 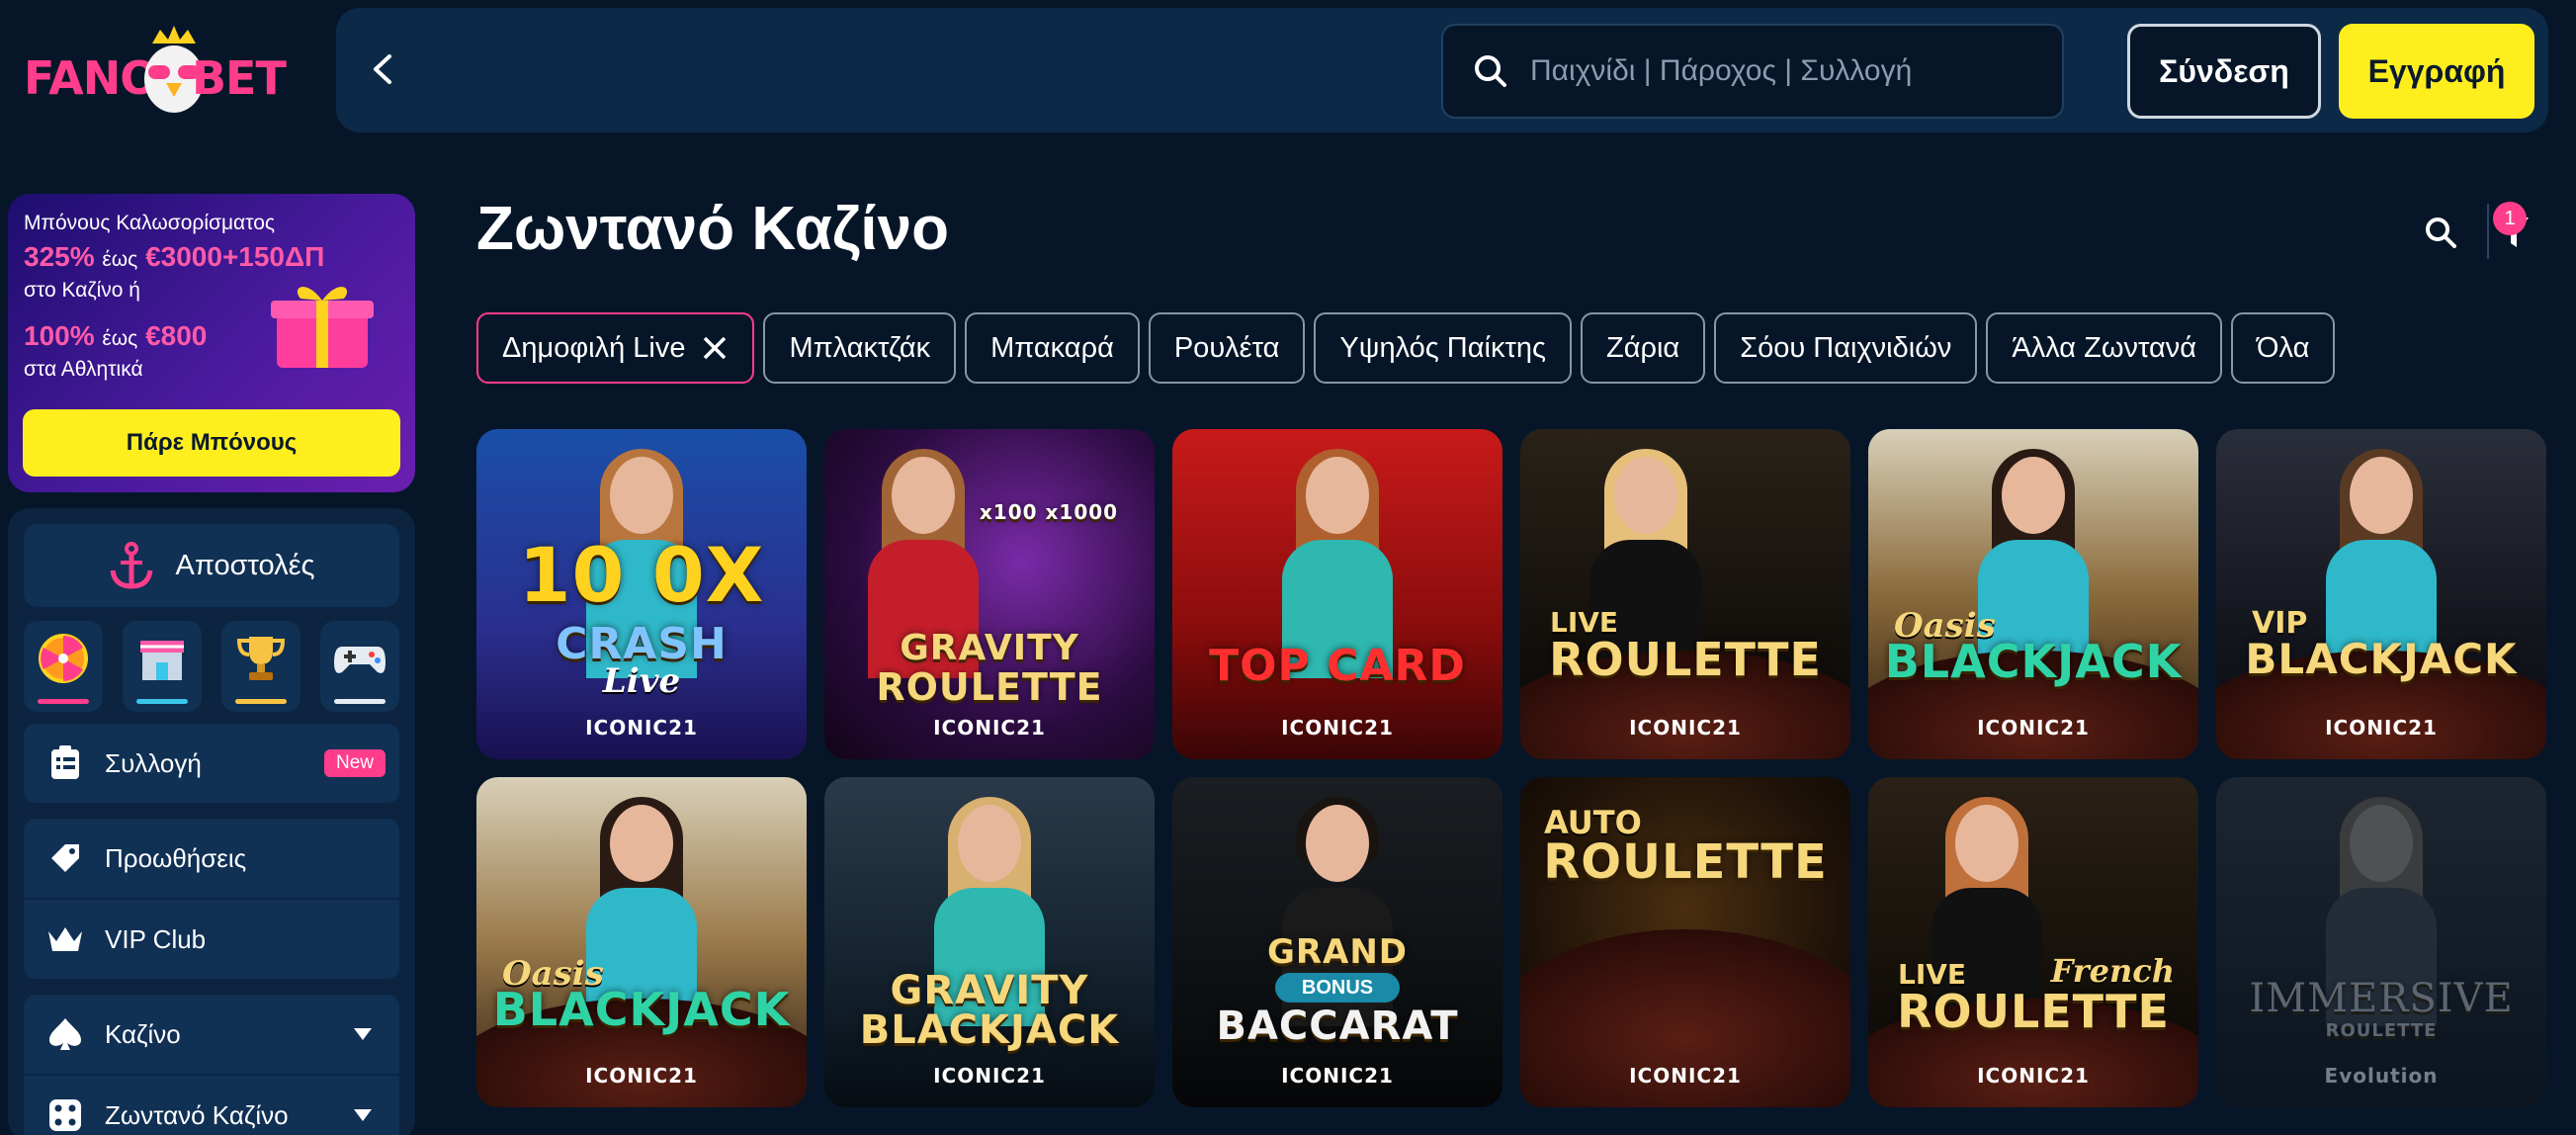 I want to click on game-card-auto-roulette: AUTO ROULETTE ICONIC21, so click(x=1685, y=942).